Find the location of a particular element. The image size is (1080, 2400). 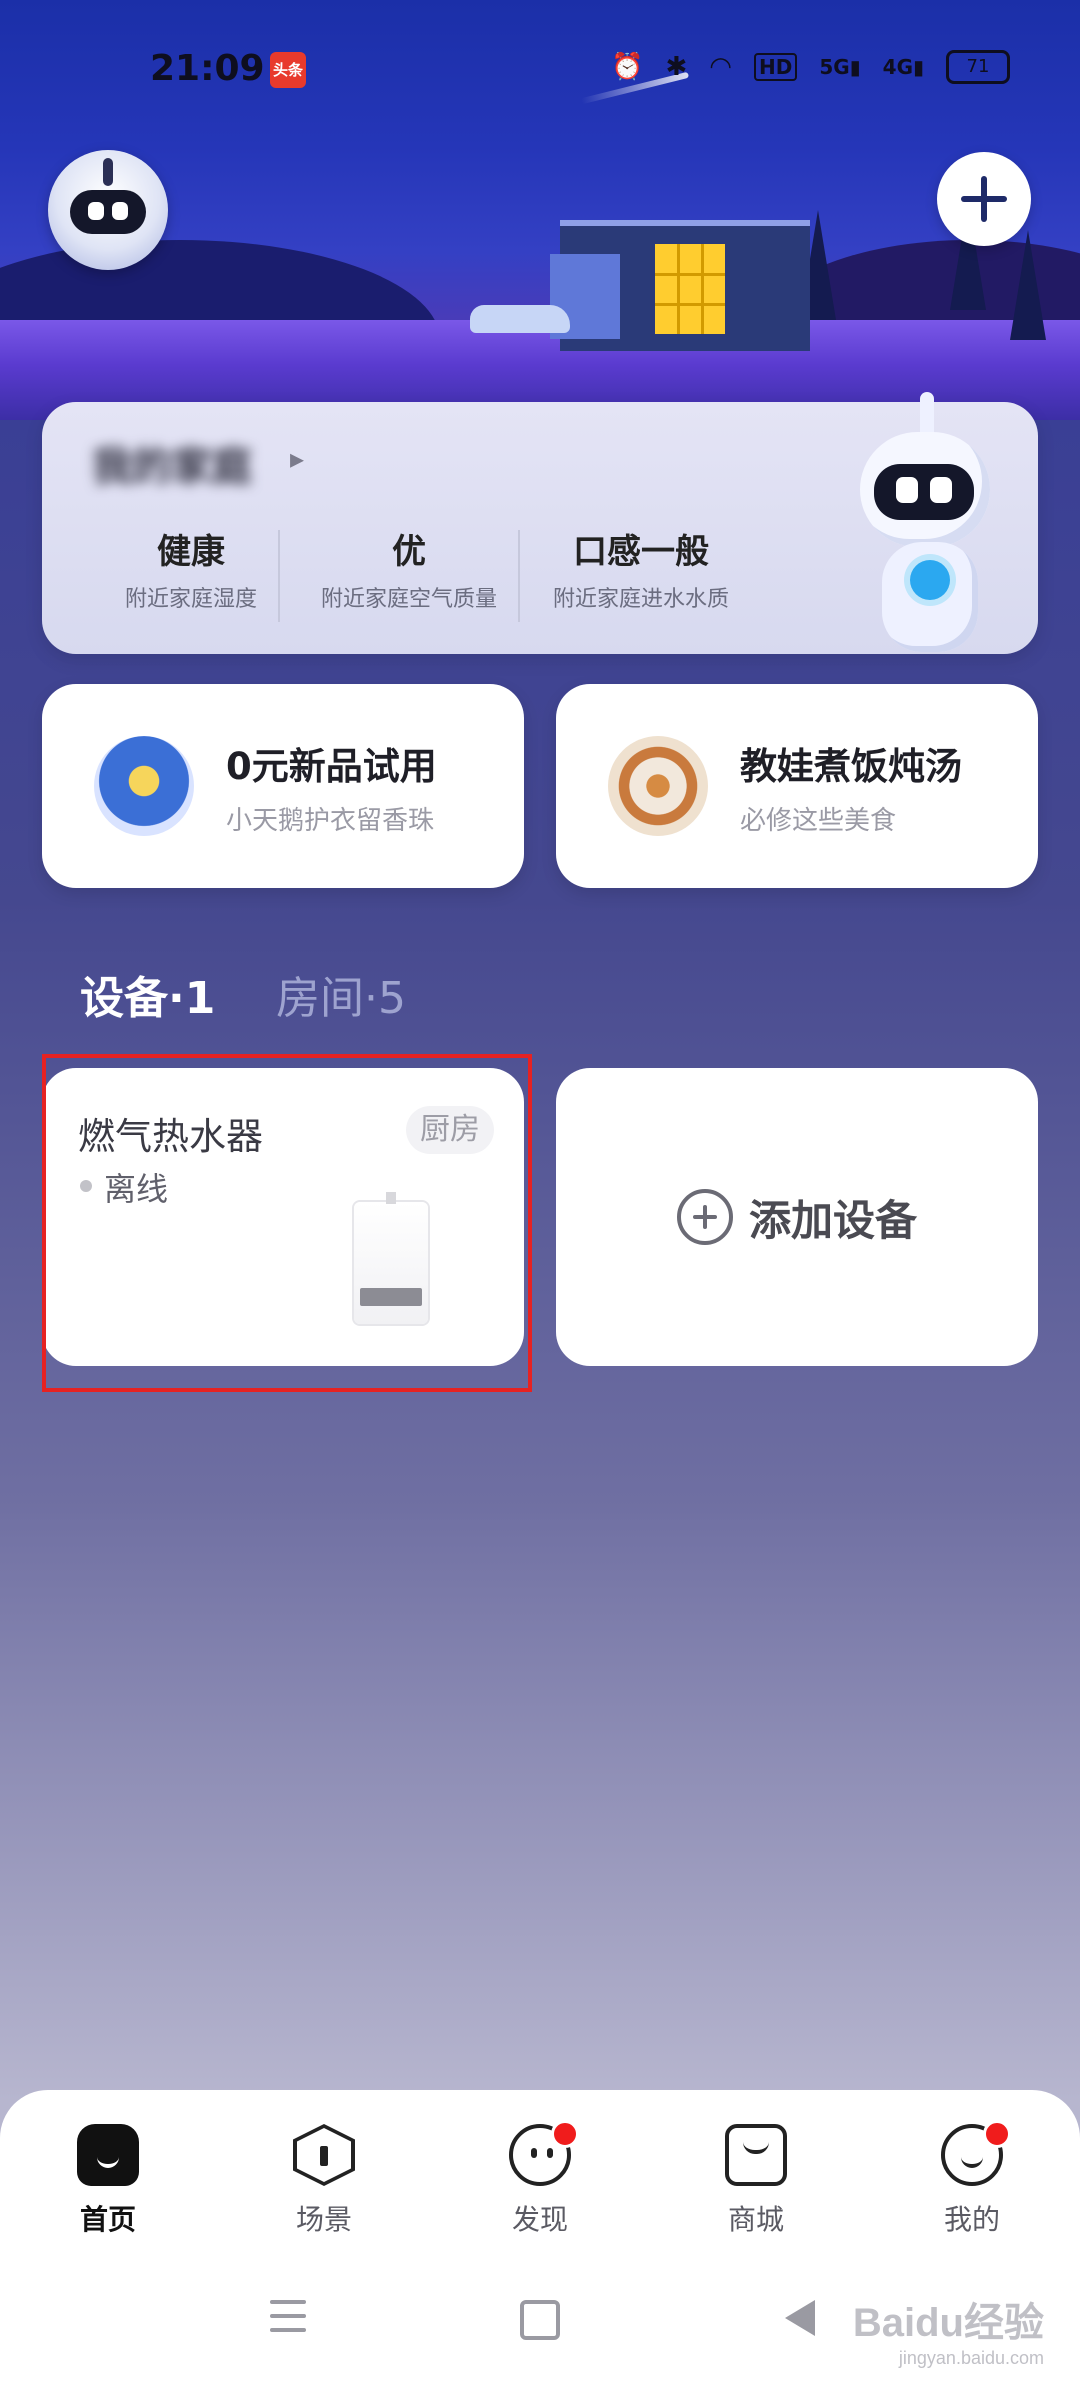

watermark-brand: Baidu经验 is located at coordinates (948, 2323).